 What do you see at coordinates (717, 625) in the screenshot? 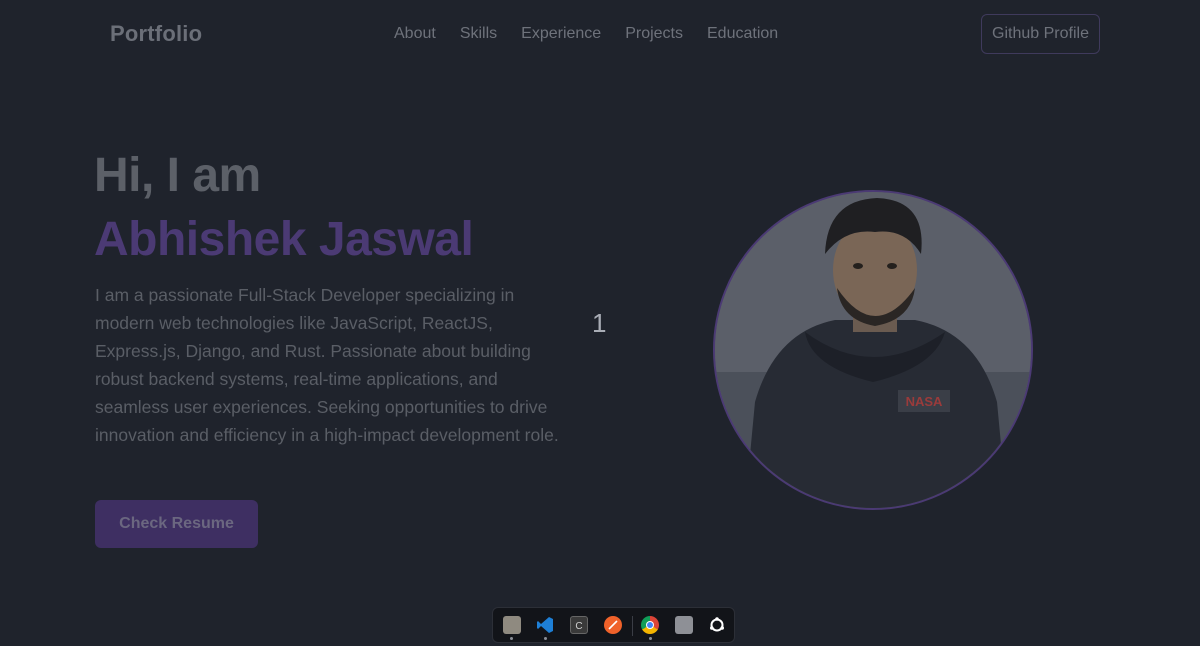
I see `ubuntu-icon` at bounding box center [717, 625].